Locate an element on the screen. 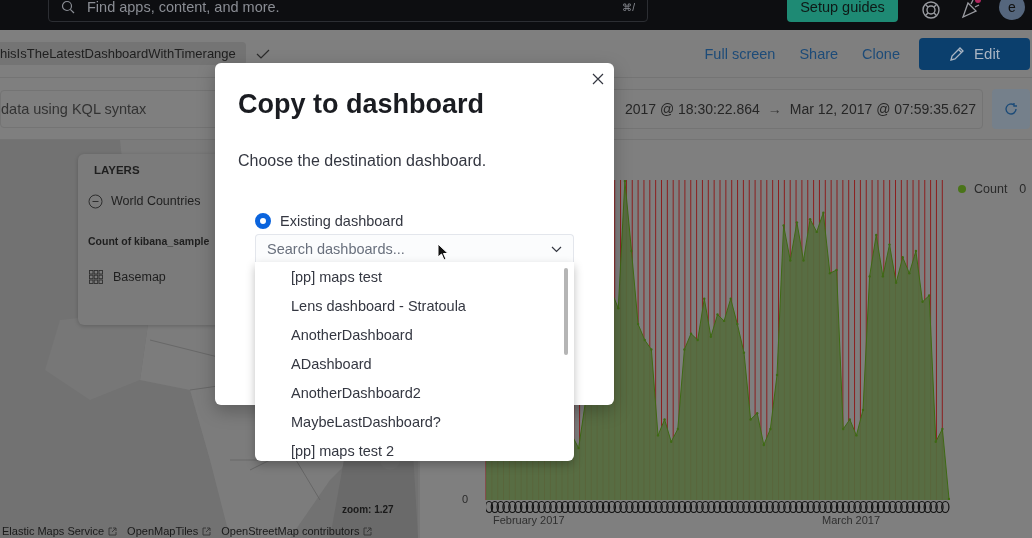 The height and width of the screenshot is (538, 1032). axis-label: February 2017 is located at coordinates (529, 520).